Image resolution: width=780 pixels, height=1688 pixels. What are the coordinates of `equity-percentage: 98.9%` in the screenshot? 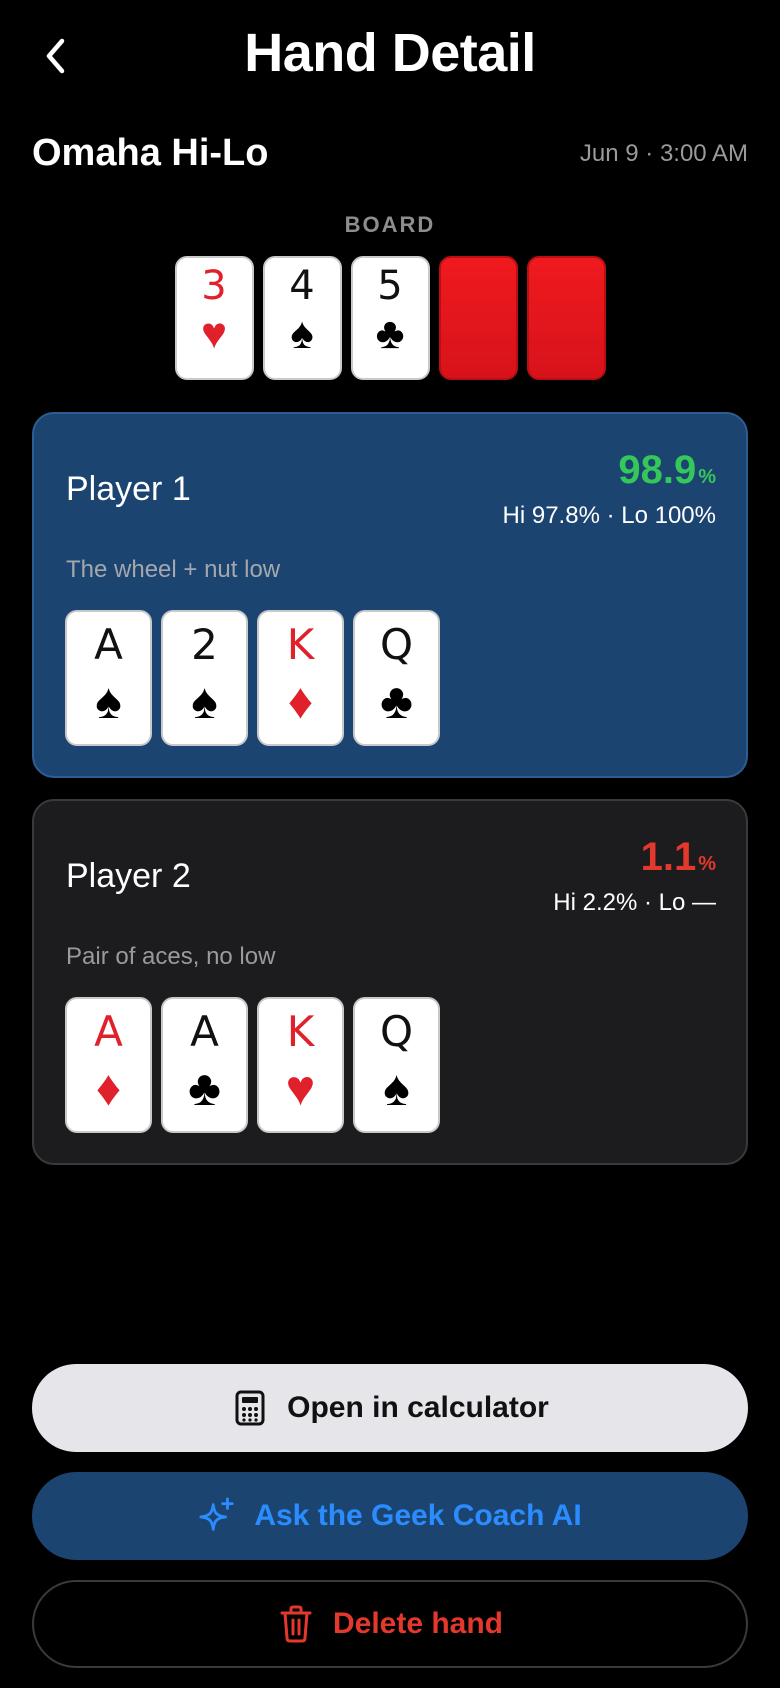 It's located at (667, 470).